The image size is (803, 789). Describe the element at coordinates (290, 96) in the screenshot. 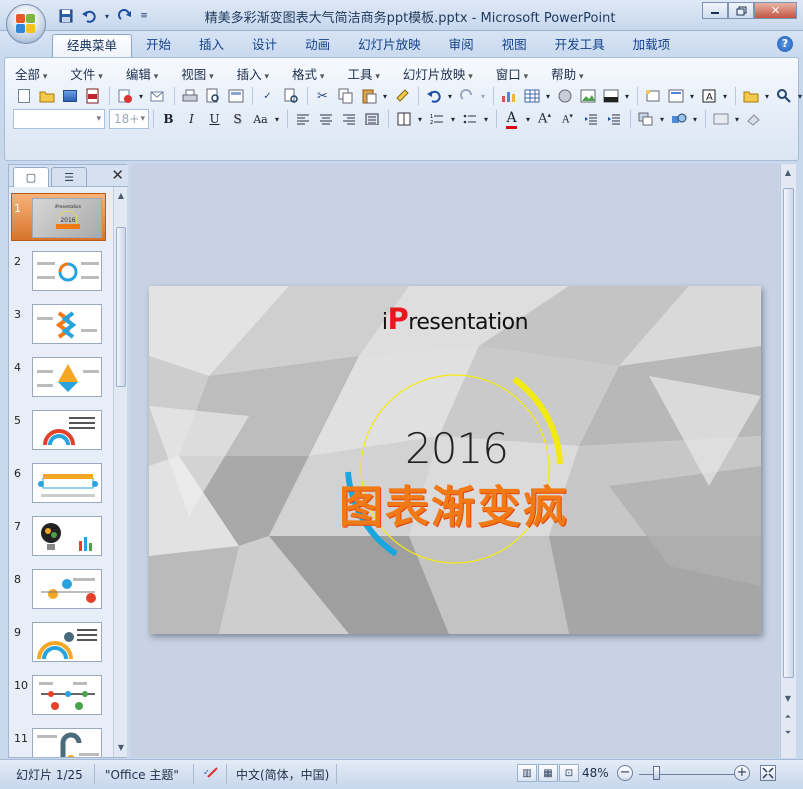

I see `research-icon` at that location.